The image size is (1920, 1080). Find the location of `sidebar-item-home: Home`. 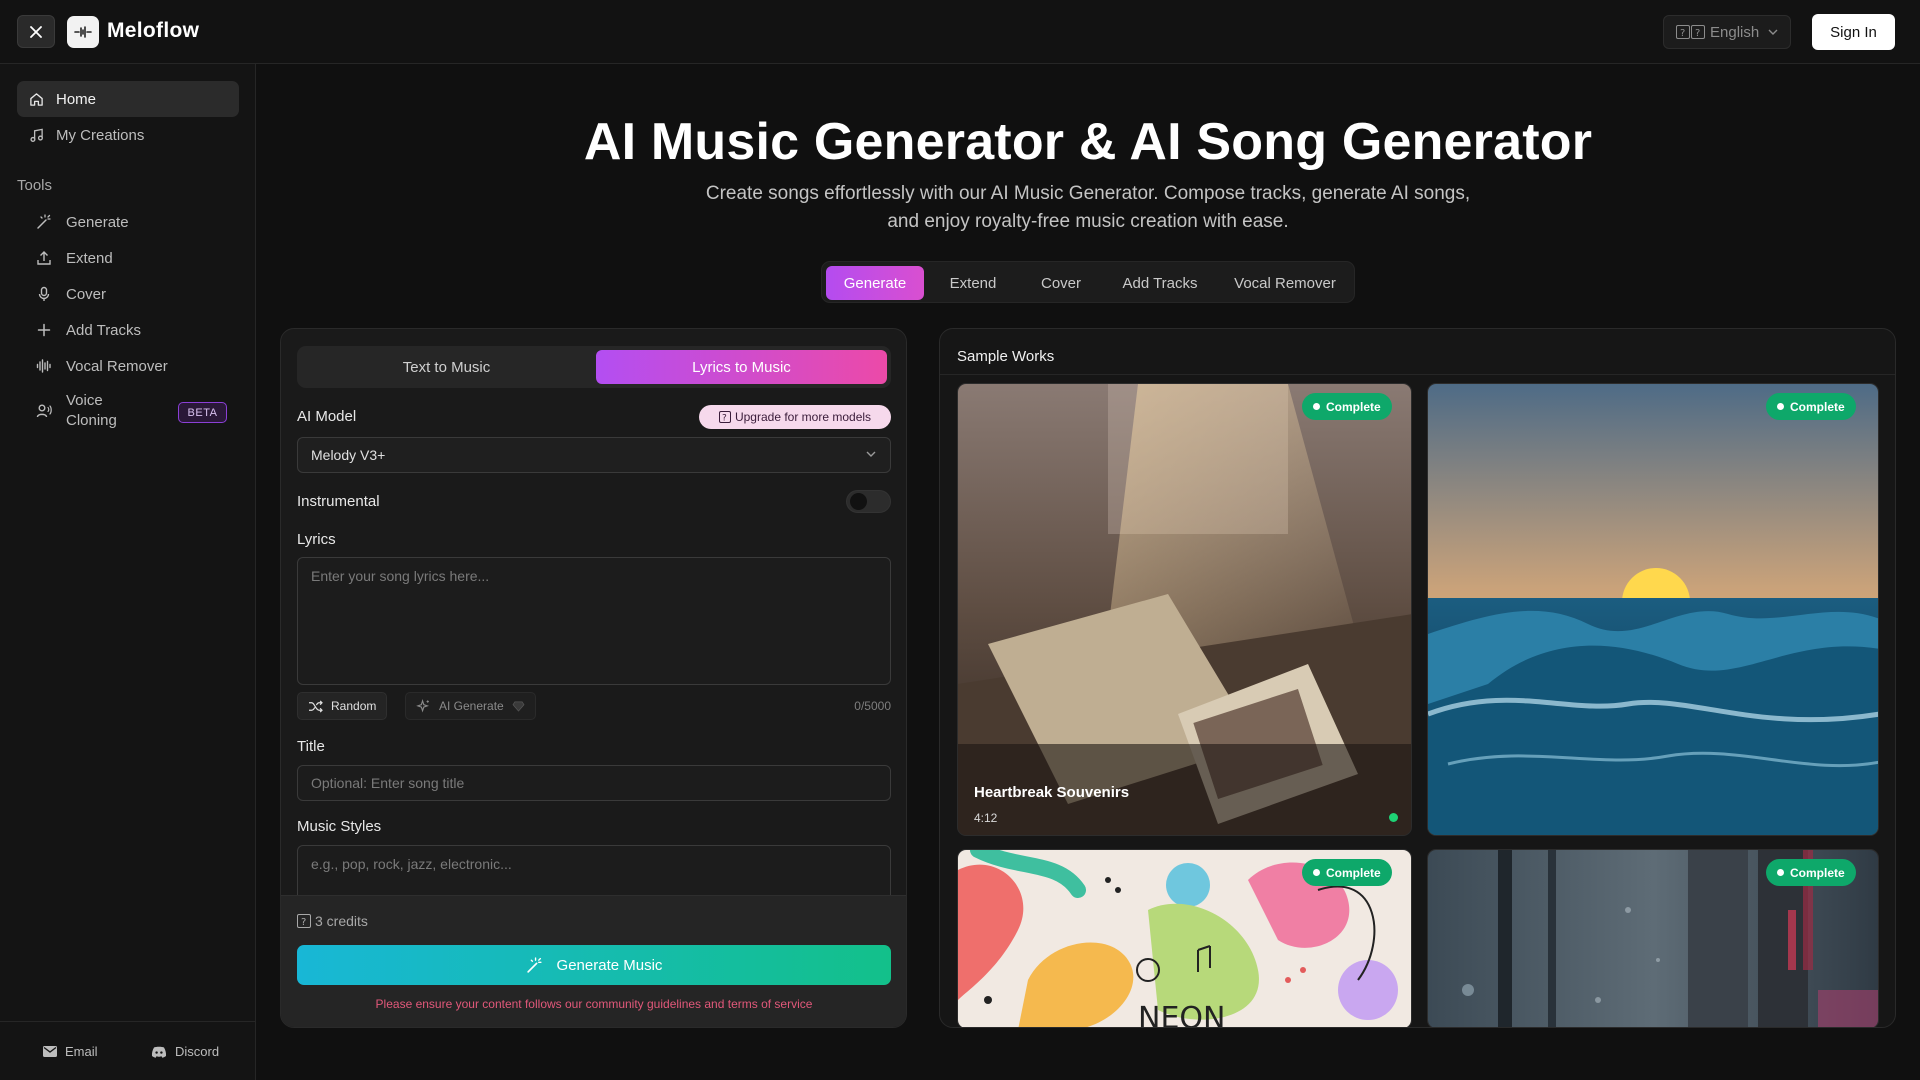

sidebar-item-home: Home is located at coordinates (128, 99).